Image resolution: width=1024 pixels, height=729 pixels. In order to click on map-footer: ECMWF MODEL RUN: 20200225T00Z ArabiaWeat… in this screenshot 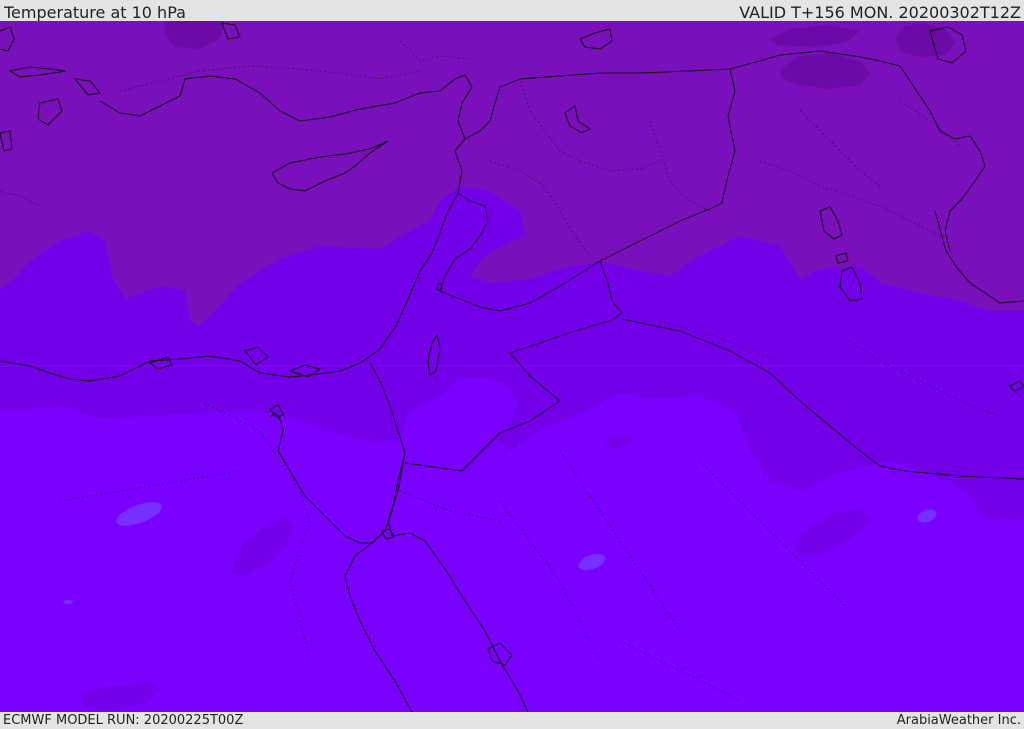, I will do `click(512, 720)`.